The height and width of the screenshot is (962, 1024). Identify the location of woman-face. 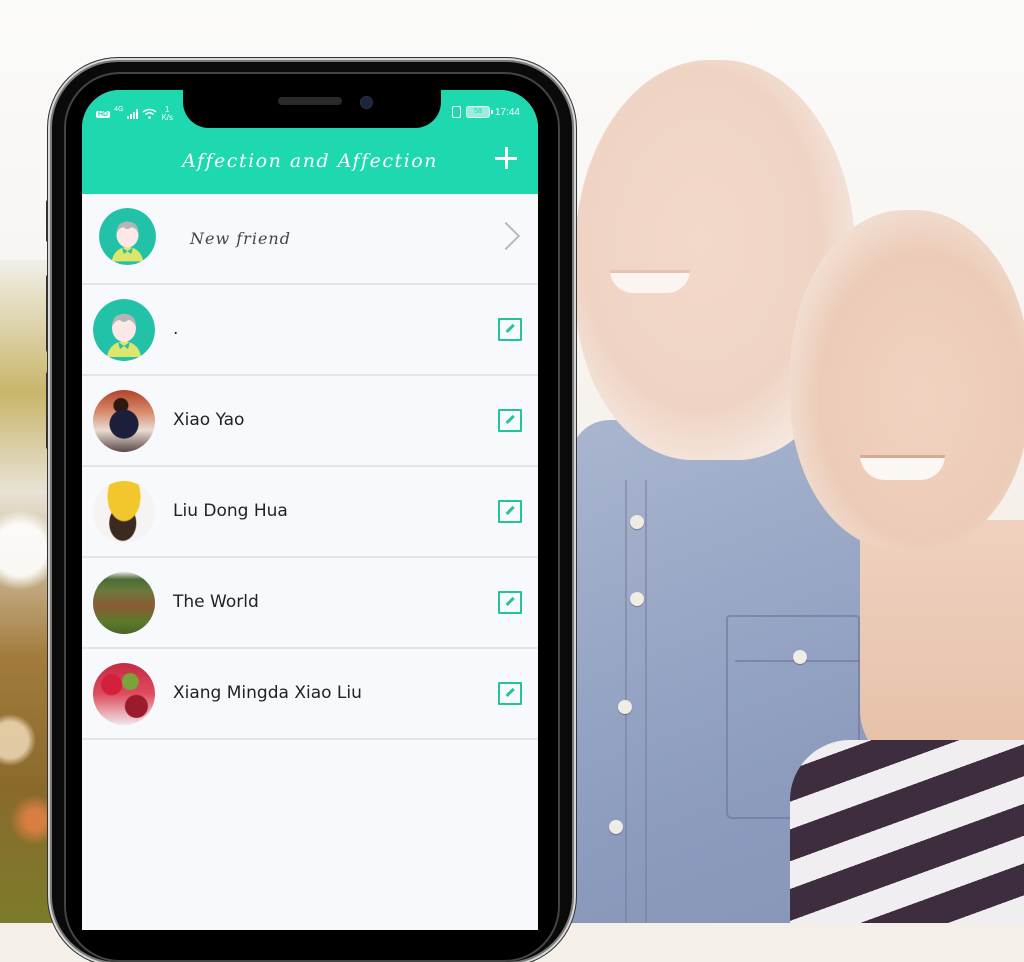
(907, 380).